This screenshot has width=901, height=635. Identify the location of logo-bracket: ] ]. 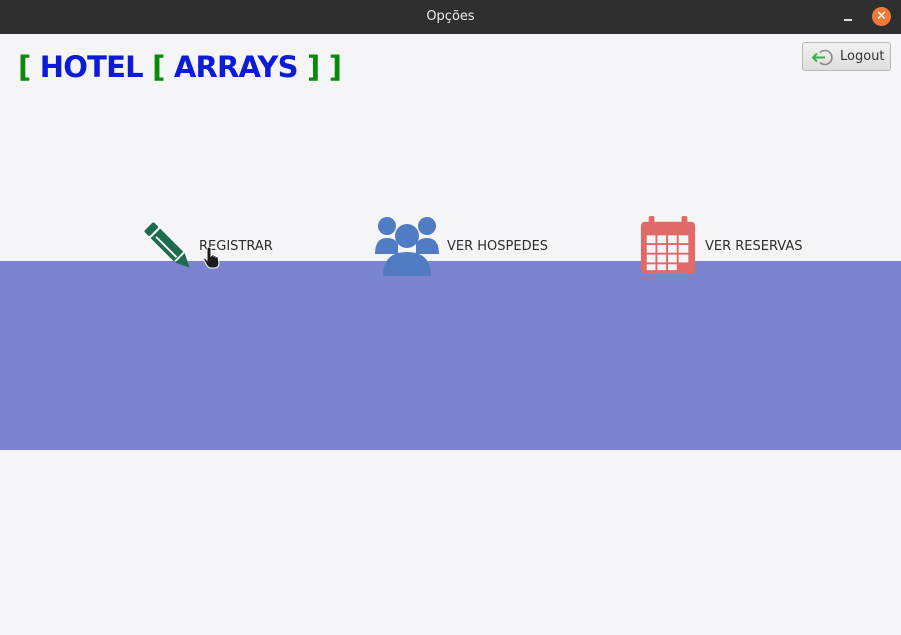
(324, 67).